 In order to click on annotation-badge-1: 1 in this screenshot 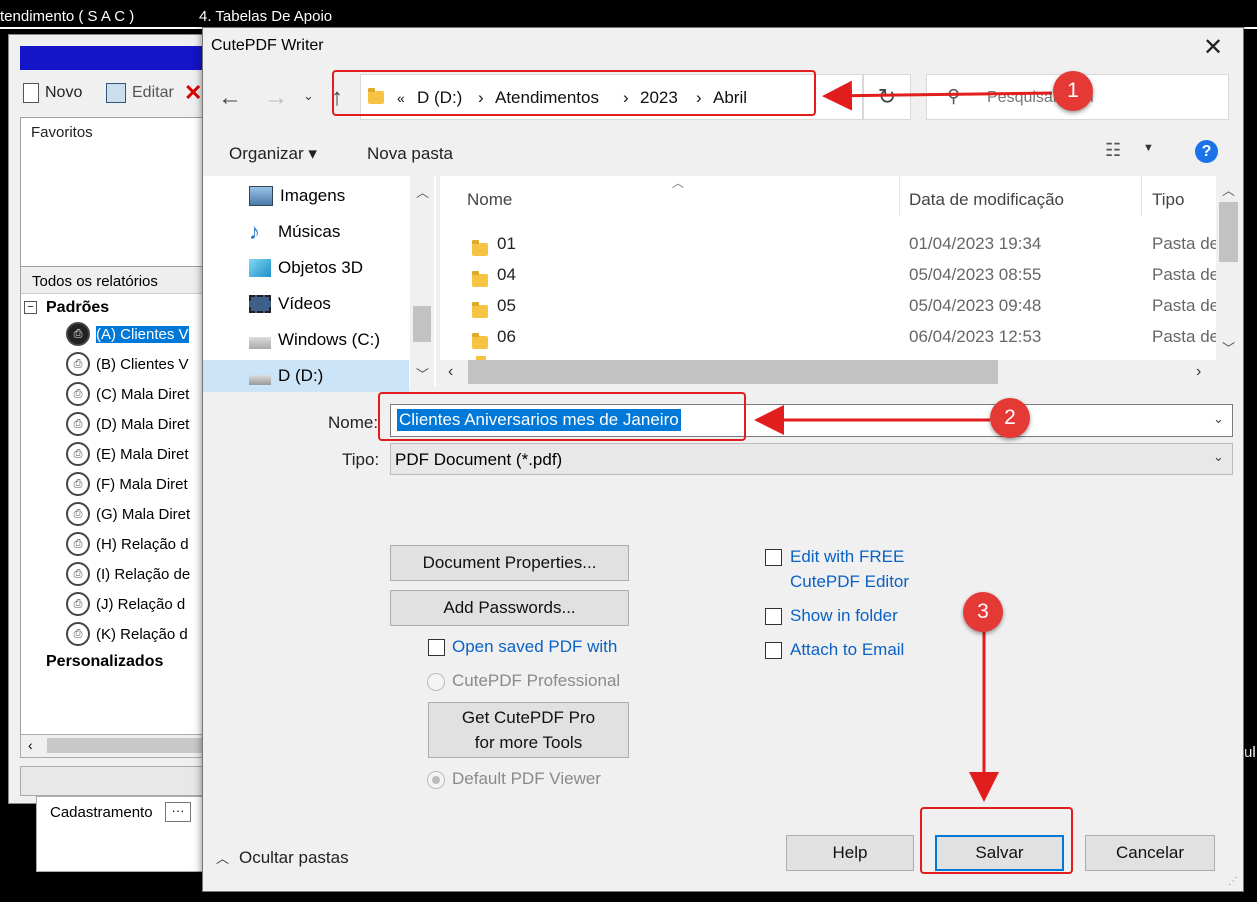, I will do `click(1073, 91)`.